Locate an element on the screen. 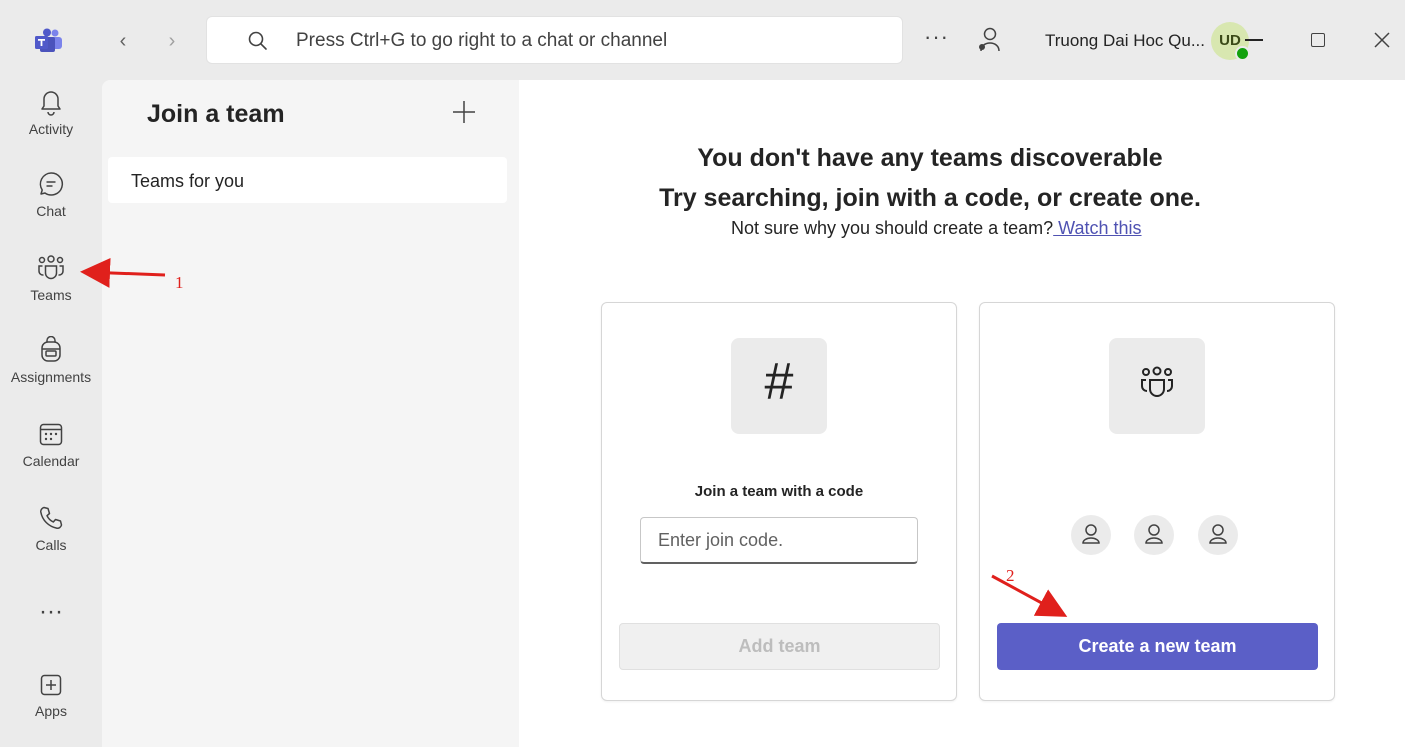 This screenshot has height=747, width=1405. rail-label: Apps is located at coordinates (51, 711).